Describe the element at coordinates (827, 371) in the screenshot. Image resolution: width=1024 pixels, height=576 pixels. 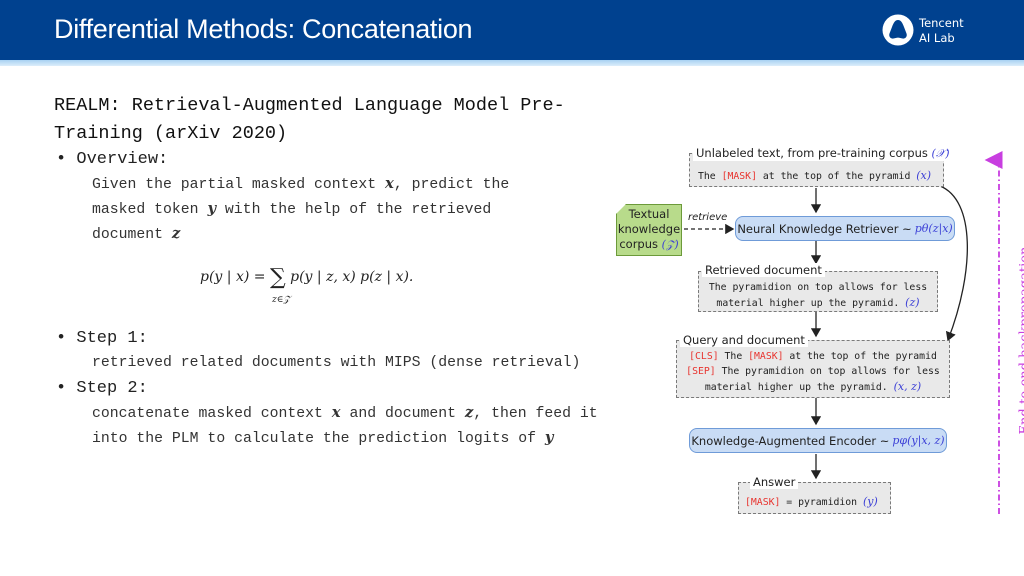
I see `query-text-part: The pyramidion on top allows for less` at that location.